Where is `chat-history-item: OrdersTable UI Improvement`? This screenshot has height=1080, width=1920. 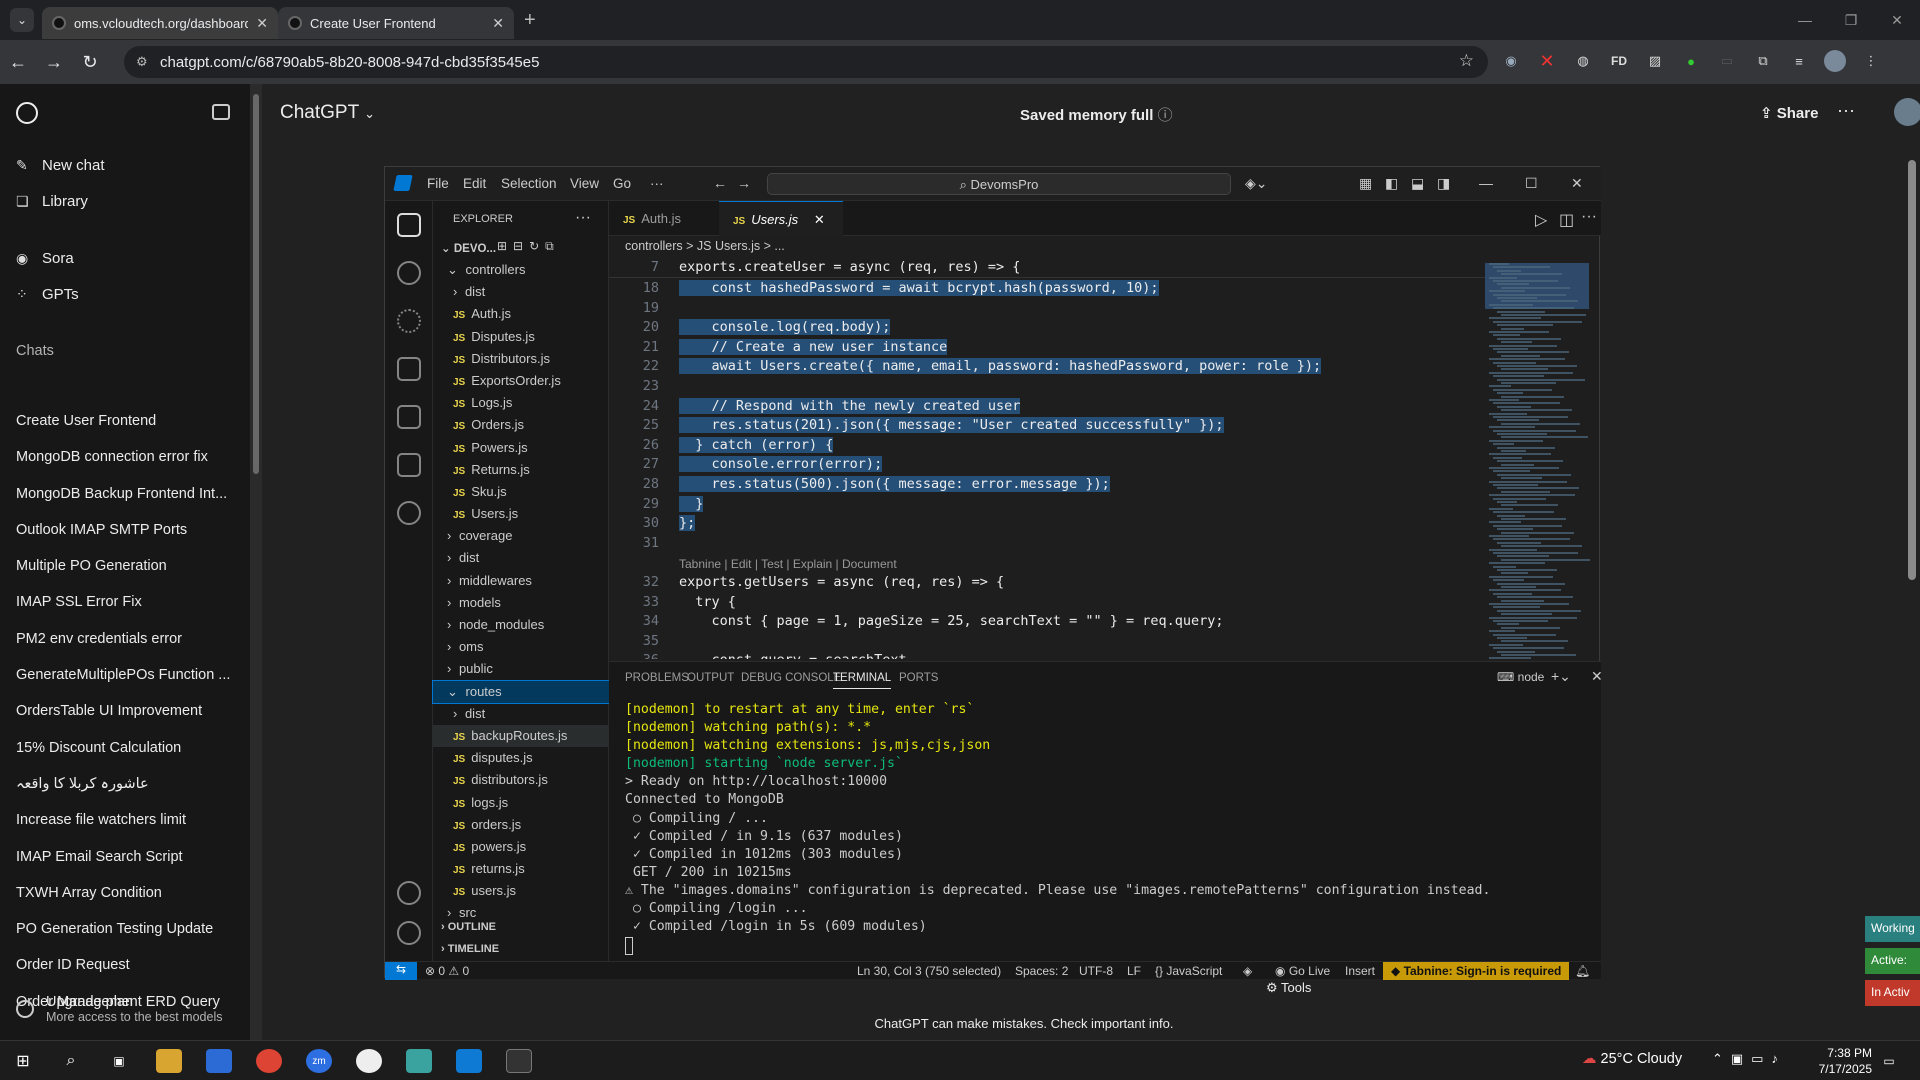 chat-history-item: OrdersTable UI Improvement is located at coordinates (126, 721).